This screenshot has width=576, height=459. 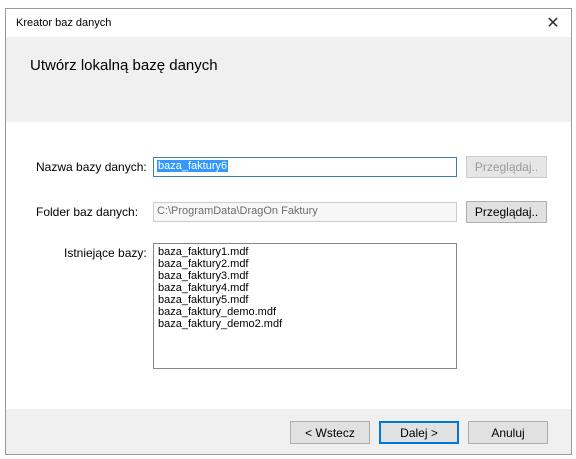 I want to click on folder-input: C:\ProgramData\DragOn Faktury, so click(x=305, y=212).